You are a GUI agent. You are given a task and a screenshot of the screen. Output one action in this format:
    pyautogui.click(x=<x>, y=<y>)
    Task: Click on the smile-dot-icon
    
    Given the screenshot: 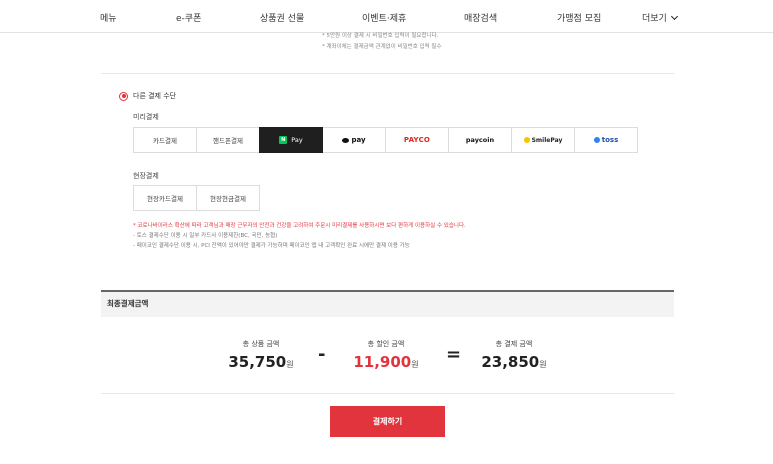 What is the action you would take?
    pyautogui.click(x=526, y=140)
    